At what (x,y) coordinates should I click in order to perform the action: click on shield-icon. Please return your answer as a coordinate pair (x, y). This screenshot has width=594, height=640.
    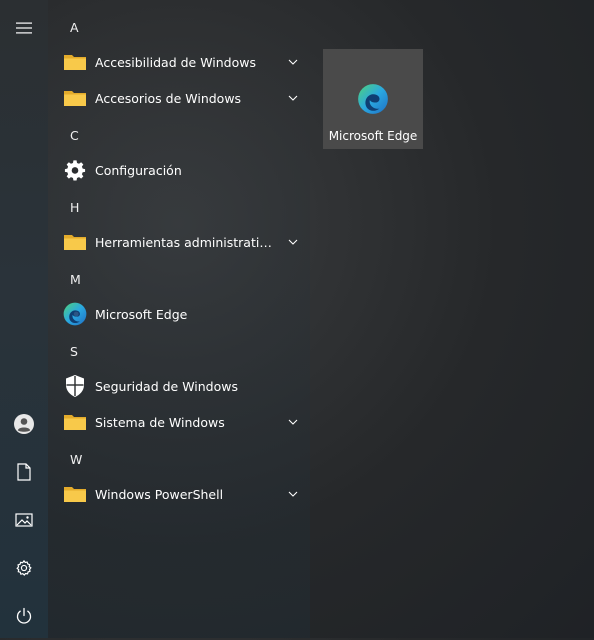
    Looking at the image, I should click on (75, 386).